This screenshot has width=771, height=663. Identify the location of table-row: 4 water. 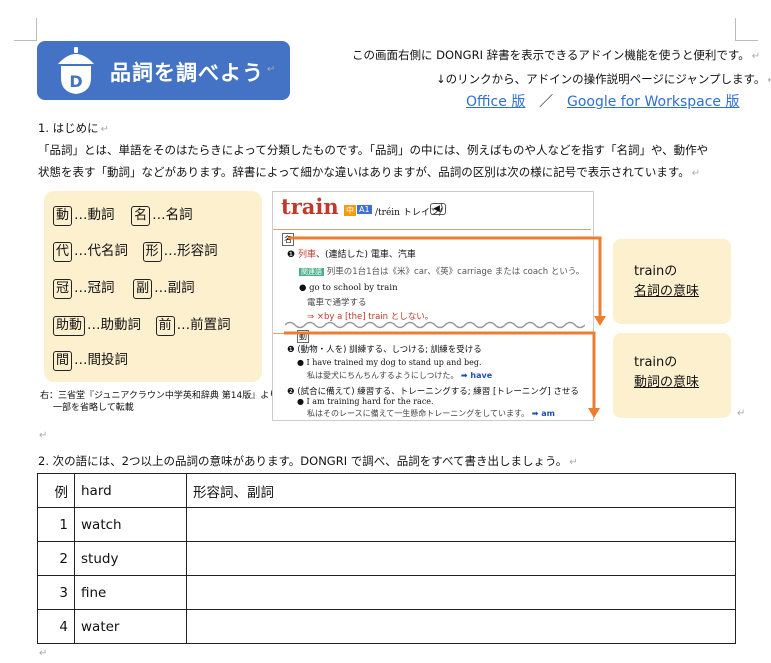
(386, 626).